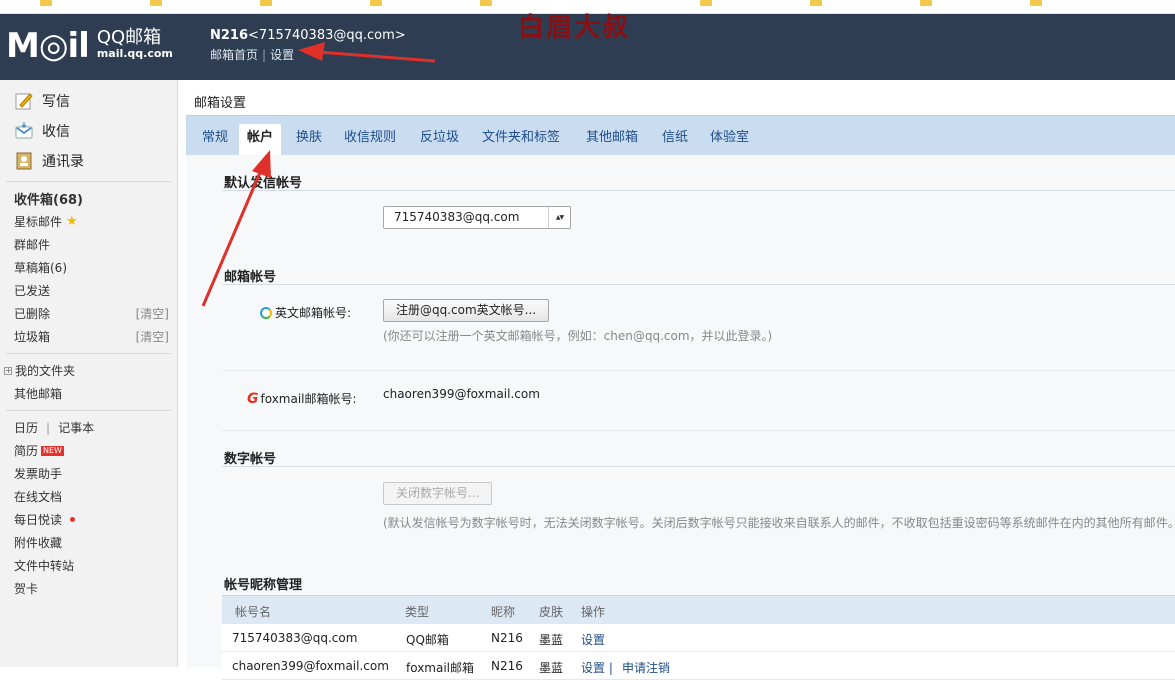 The height and width of the screenshot is (680, 1175). Describe the element at coordinates (88, 221) in the screenshot. I see `sidebar-item-starred: 星标邮件 ★` at that location.